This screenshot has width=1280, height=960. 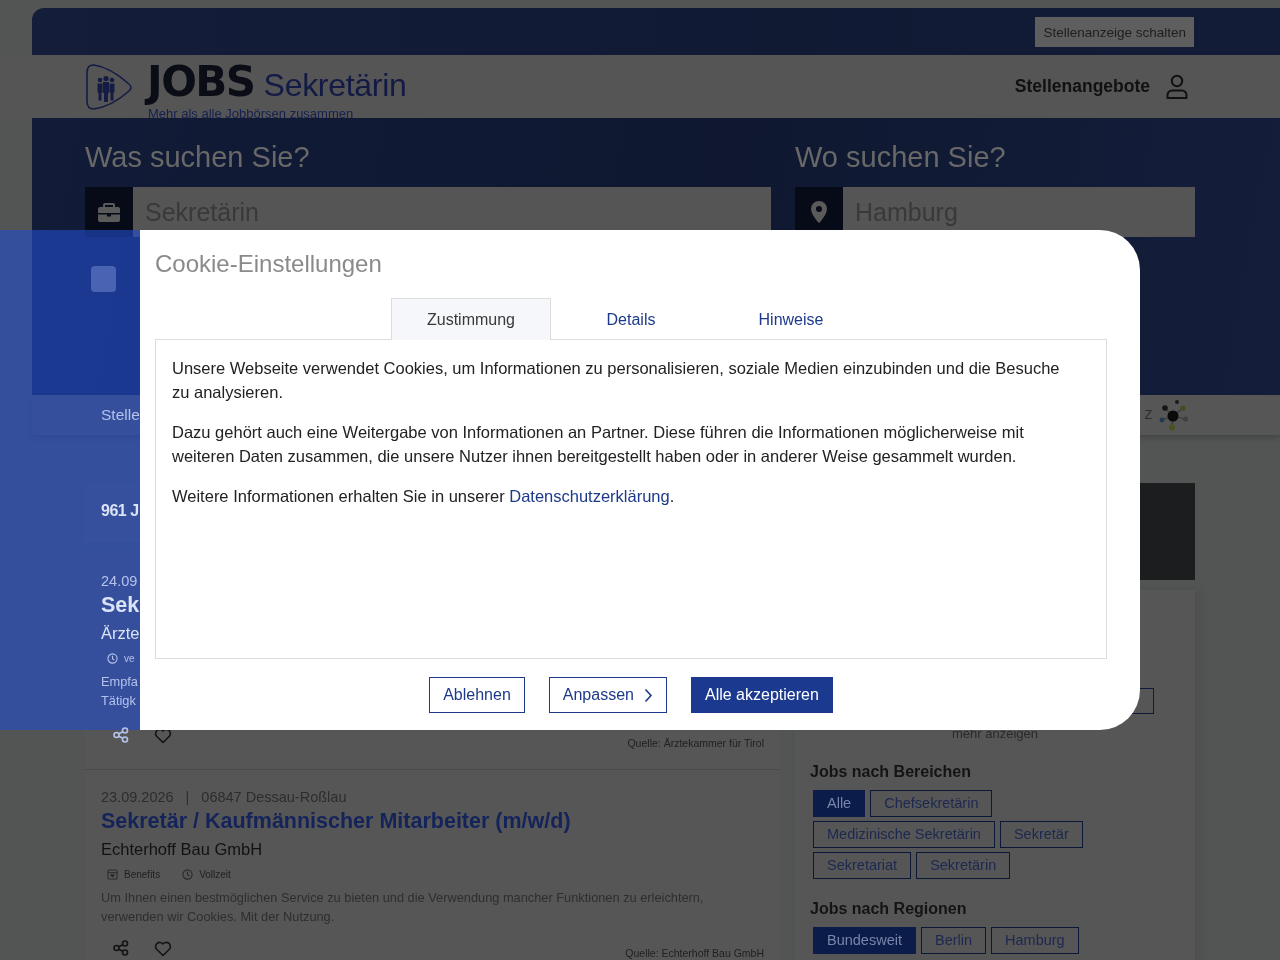 I want to click on description-text: Empfa, so click(x=119, y=682).